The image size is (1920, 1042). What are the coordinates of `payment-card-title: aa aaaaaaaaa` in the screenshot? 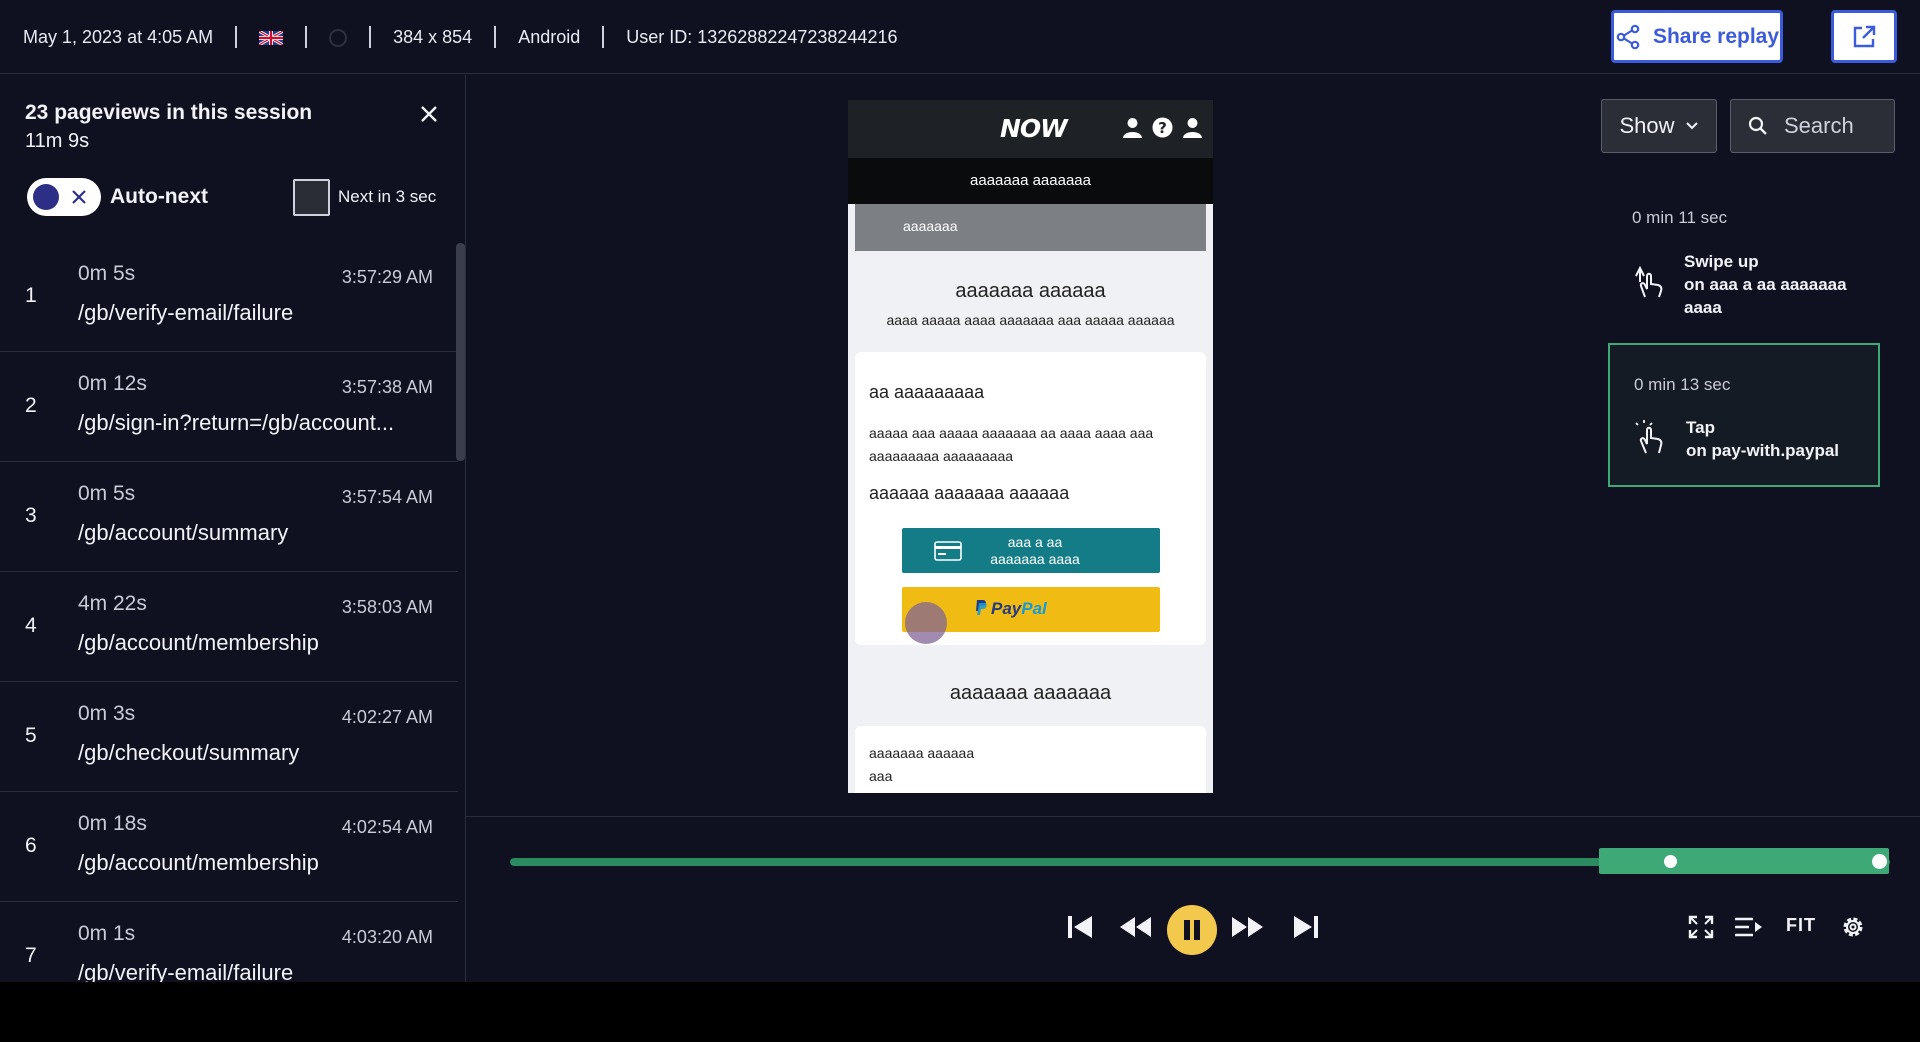 It's located at (927, 392).